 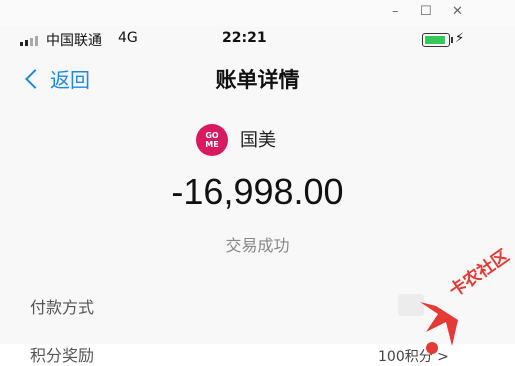 I want to click on status-bar: 中国联通 4G 22:21 ⚡, so click(x=257, y=40).